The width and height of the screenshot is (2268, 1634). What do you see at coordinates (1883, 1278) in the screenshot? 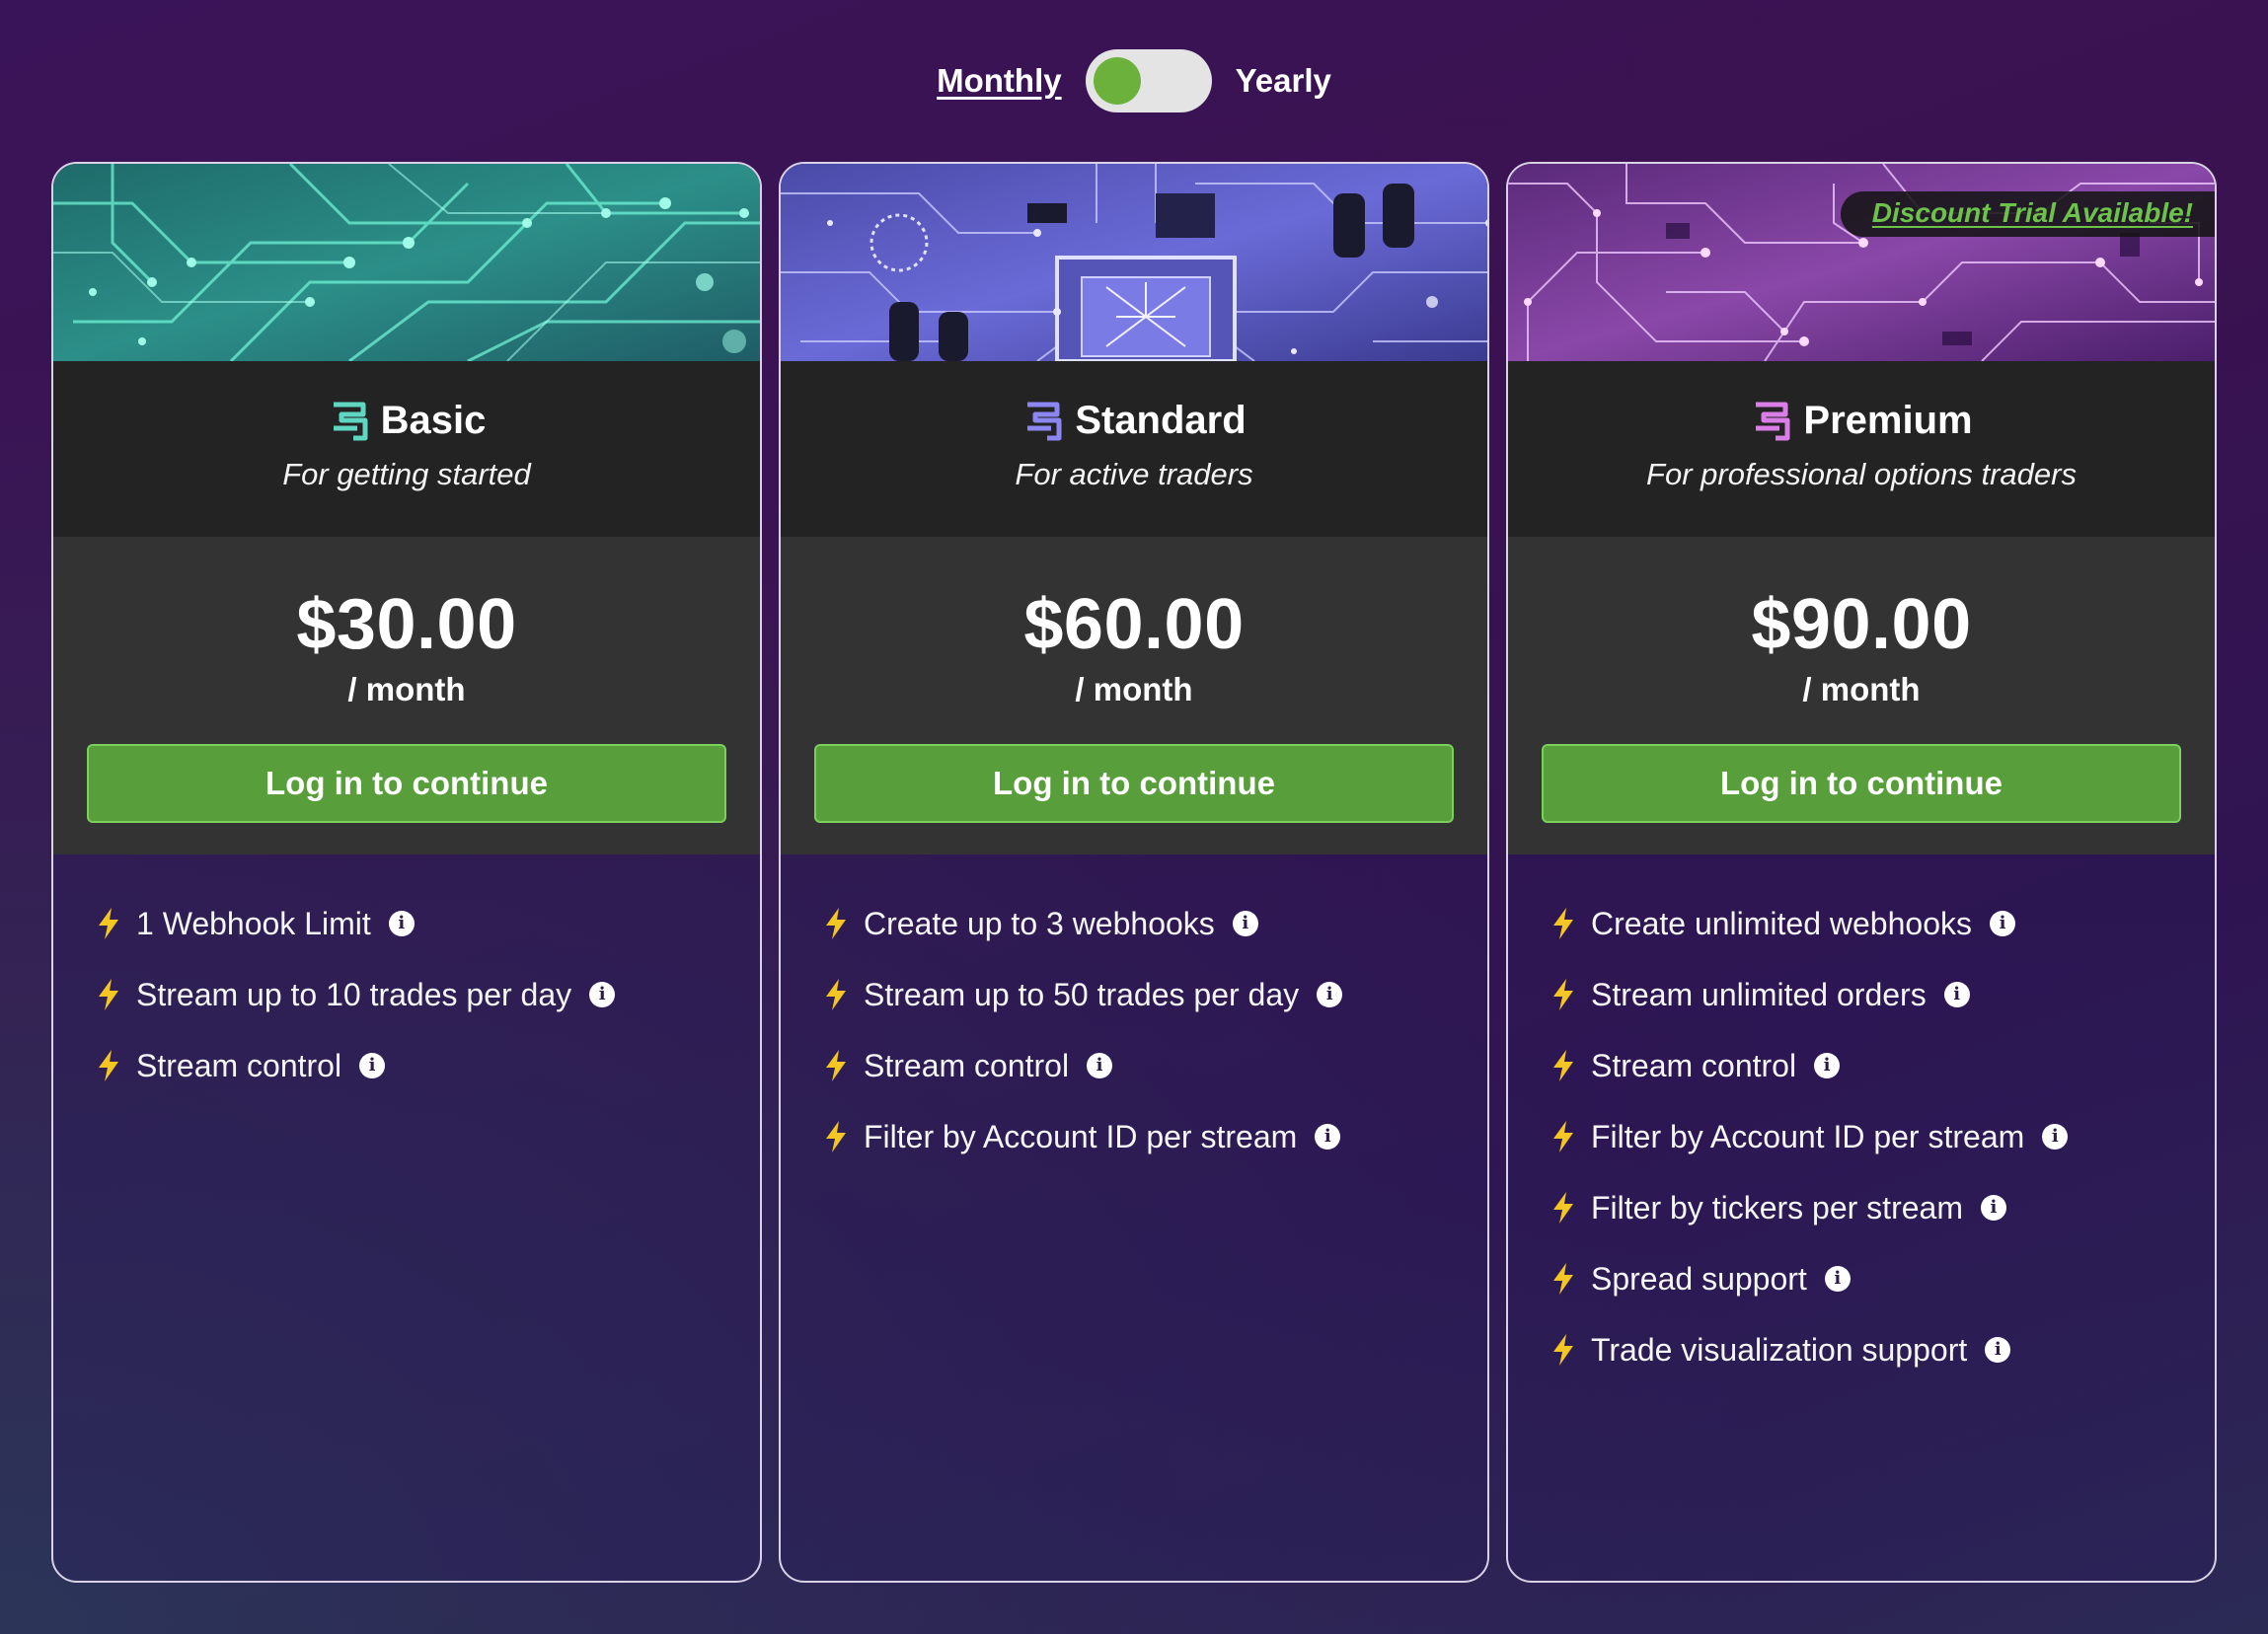
I see `feature-item: Spread support i` at bounding box center [1883, 1278].